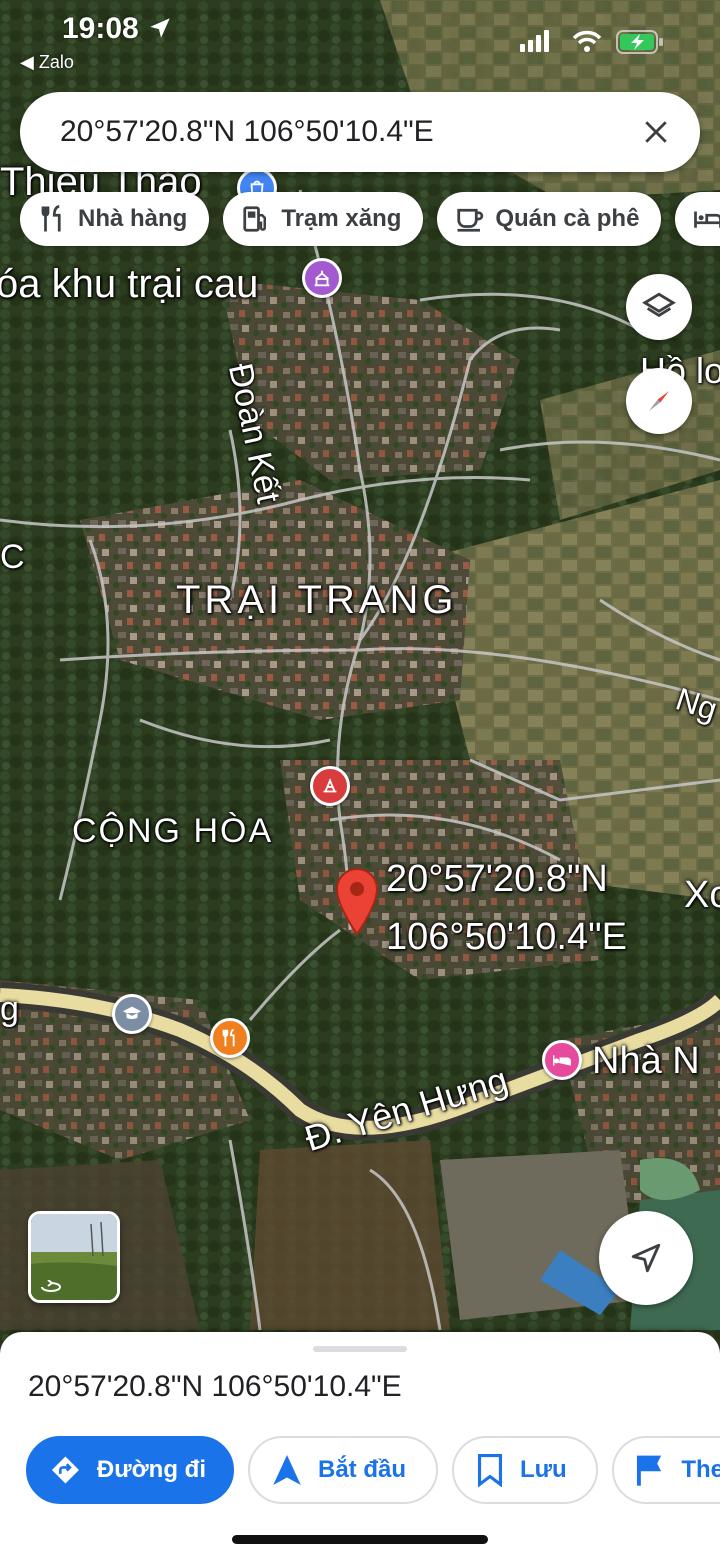 This screenshot has width=720, height=1557. I want to click on flag-icon, so click(649, 1470).